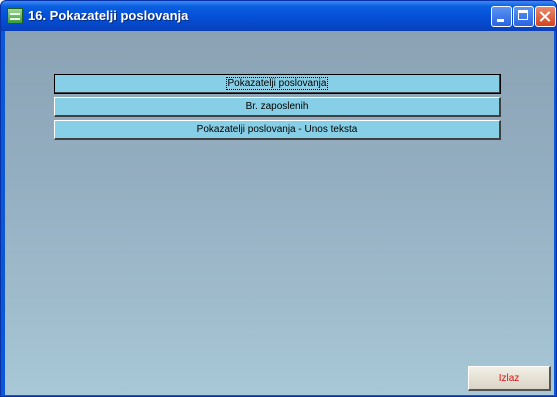 This screenshot has width=557, height=397. I want to click on maximize-icon, so click(523, 15).